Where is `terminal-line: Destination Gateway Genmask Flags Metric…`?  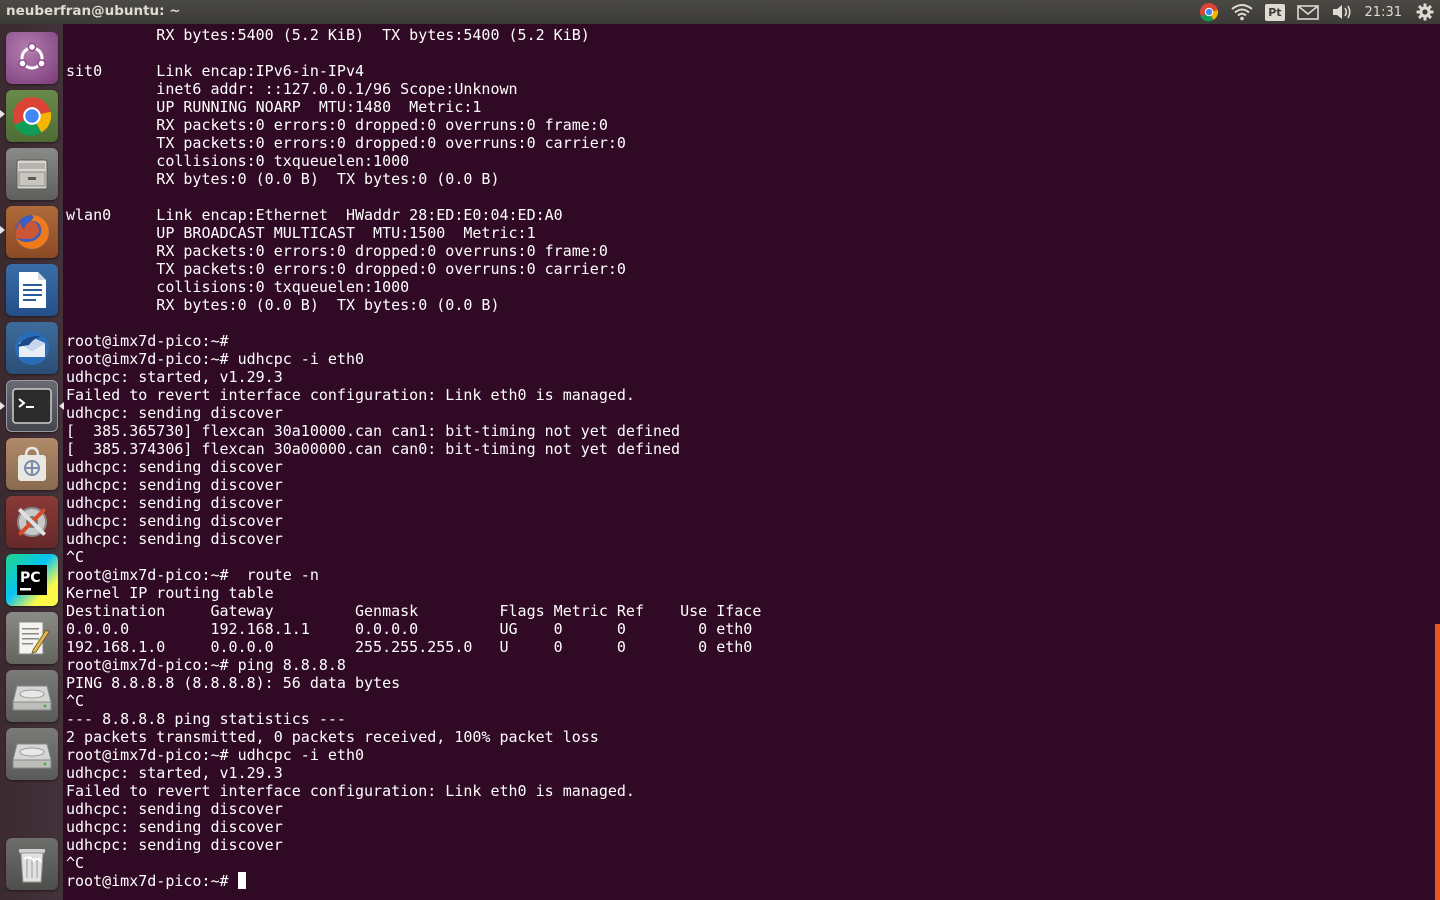
terminal-line: Destination Gateway Genmask Flags Metric… is located at coordinates (414, 611).